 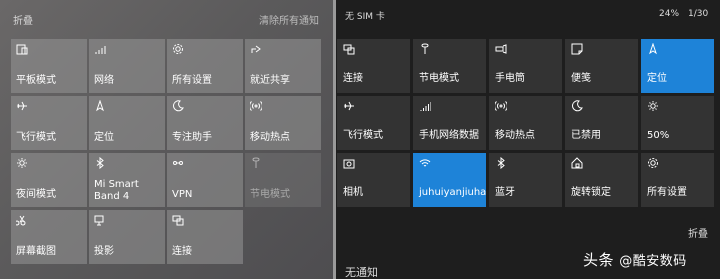 I want to click on quick-action-network: 网络, so click(x=127, y=66).